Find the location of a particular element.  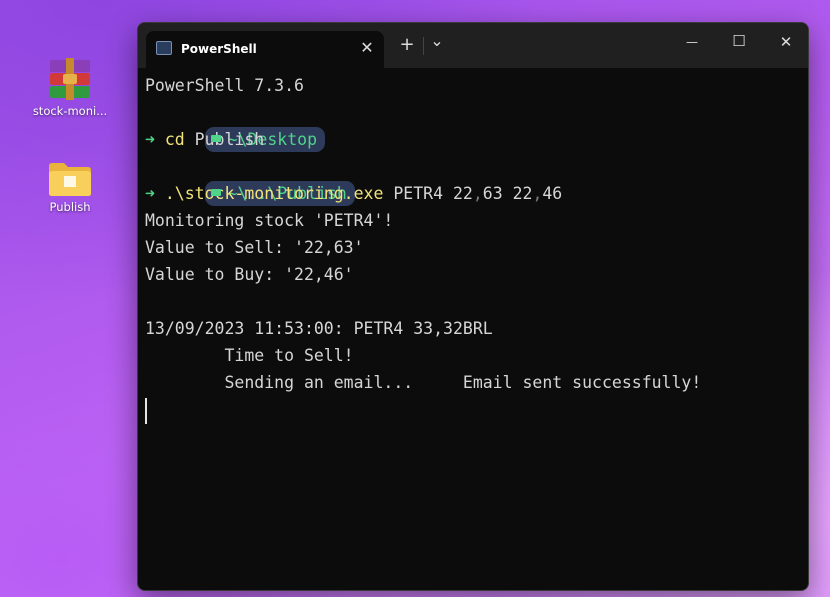

cursor-line is located at coordinates (476, 410).